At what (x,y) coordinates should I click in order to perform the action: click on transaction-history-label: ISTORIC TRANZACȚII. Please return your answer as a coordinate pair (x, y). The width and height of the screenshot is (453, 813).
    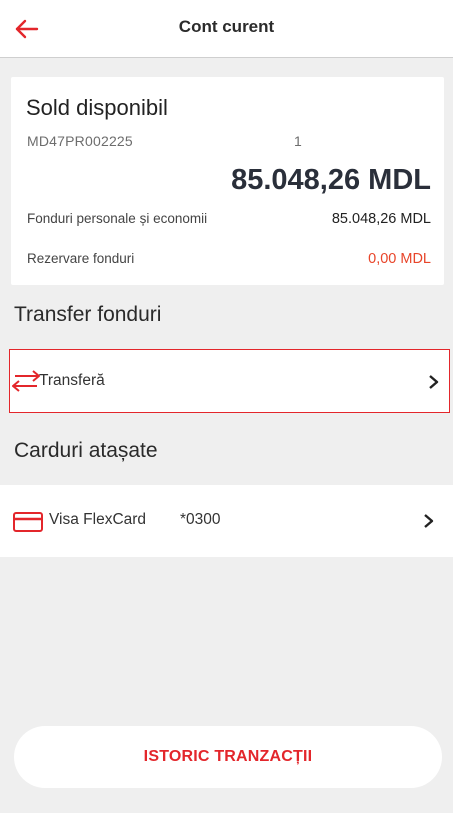
    Looking at the image, I should click on (228, 756).